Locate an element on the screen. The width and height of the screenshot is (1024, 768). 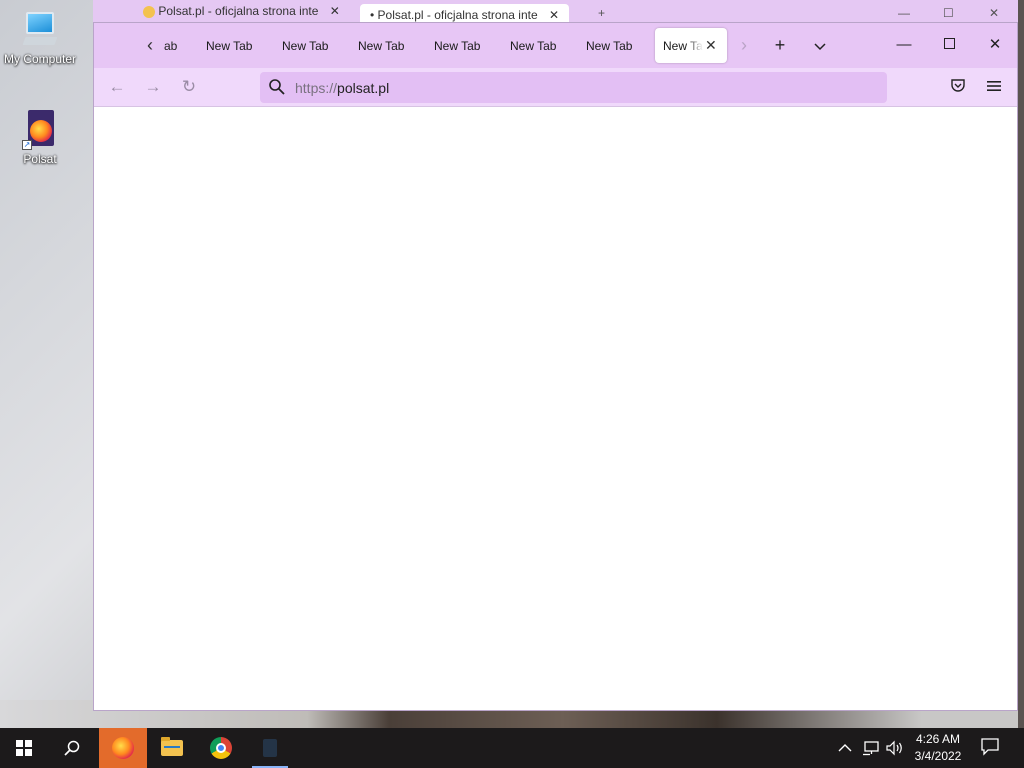
desktop-icon-polsat: ↗ Polsat is located at coordinates (40, 138).